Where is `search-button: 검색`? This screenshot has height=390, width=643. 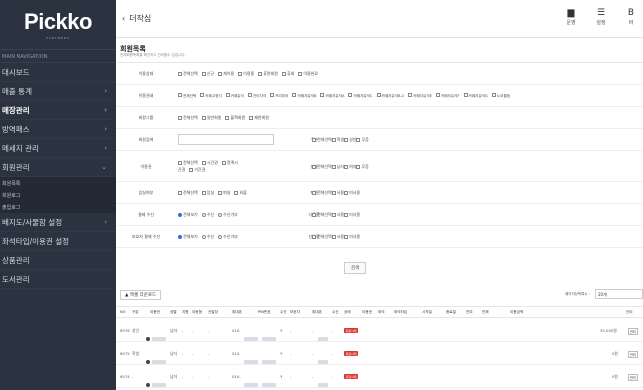 search-button: 검색 is located at coordinates (355, 268).